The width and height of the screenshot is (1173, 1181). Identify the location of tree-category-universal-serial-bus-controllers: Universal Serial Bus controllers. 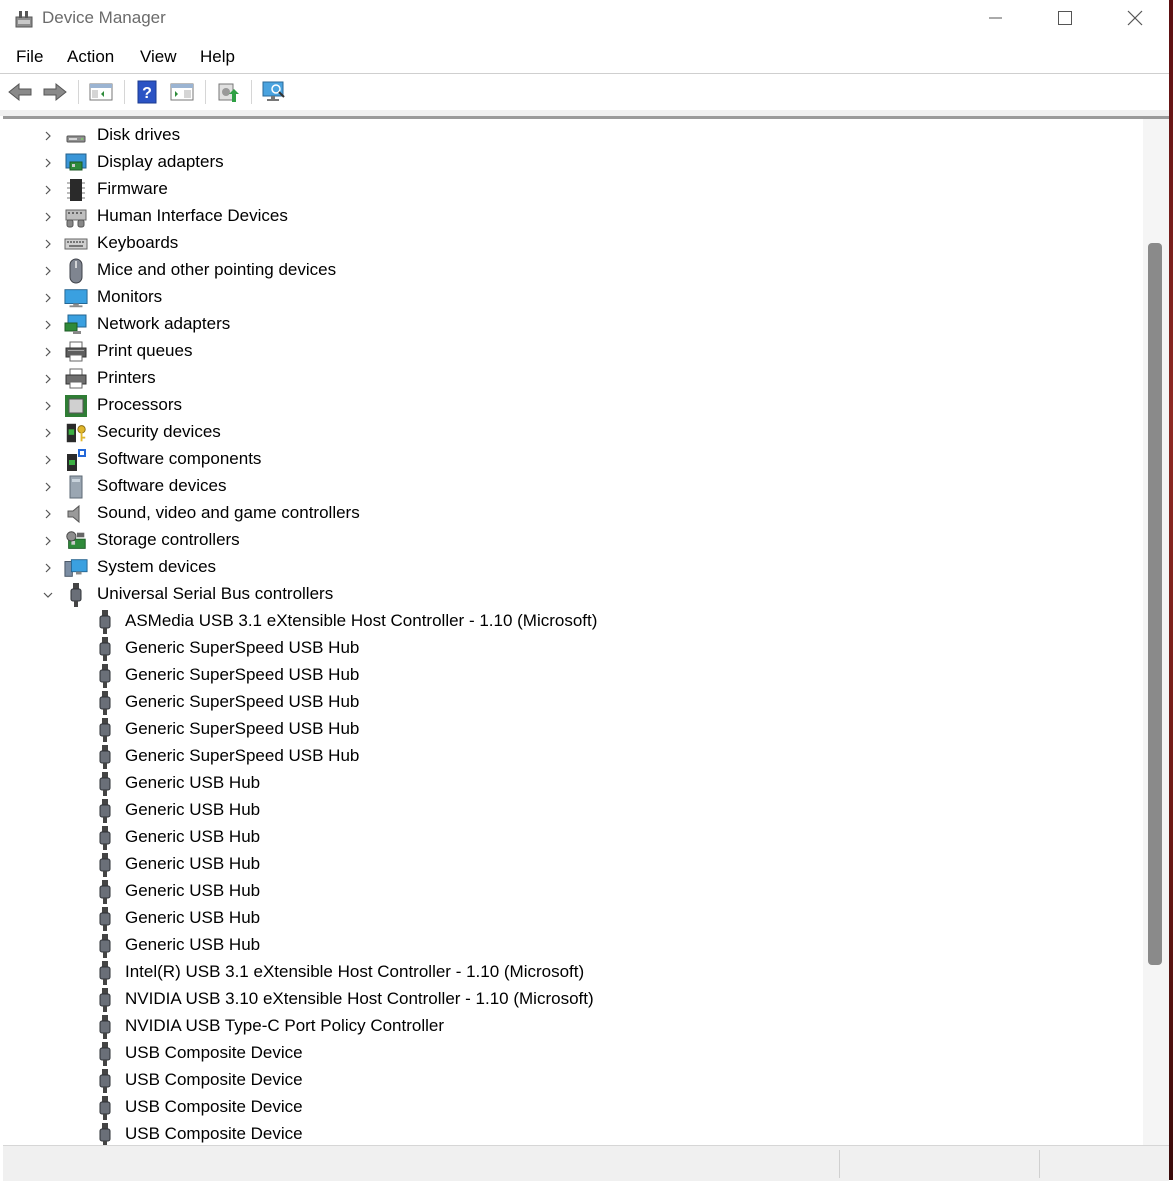
(573, 594).